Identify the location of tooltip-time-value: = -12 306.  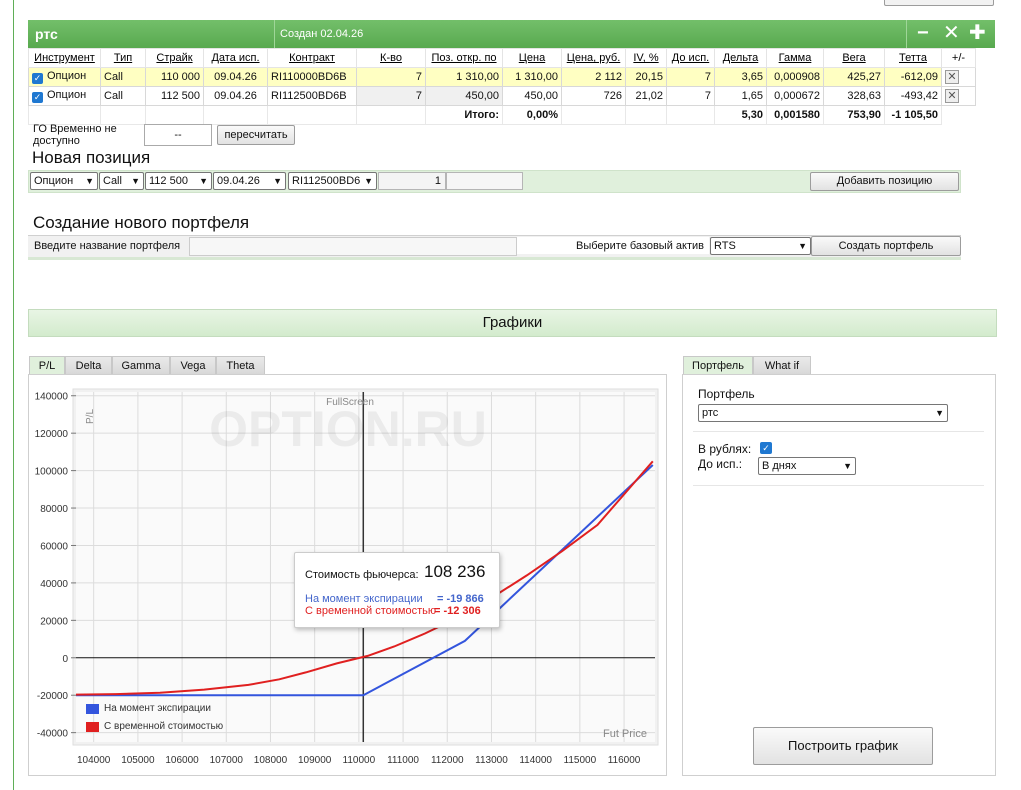
(457, 611).